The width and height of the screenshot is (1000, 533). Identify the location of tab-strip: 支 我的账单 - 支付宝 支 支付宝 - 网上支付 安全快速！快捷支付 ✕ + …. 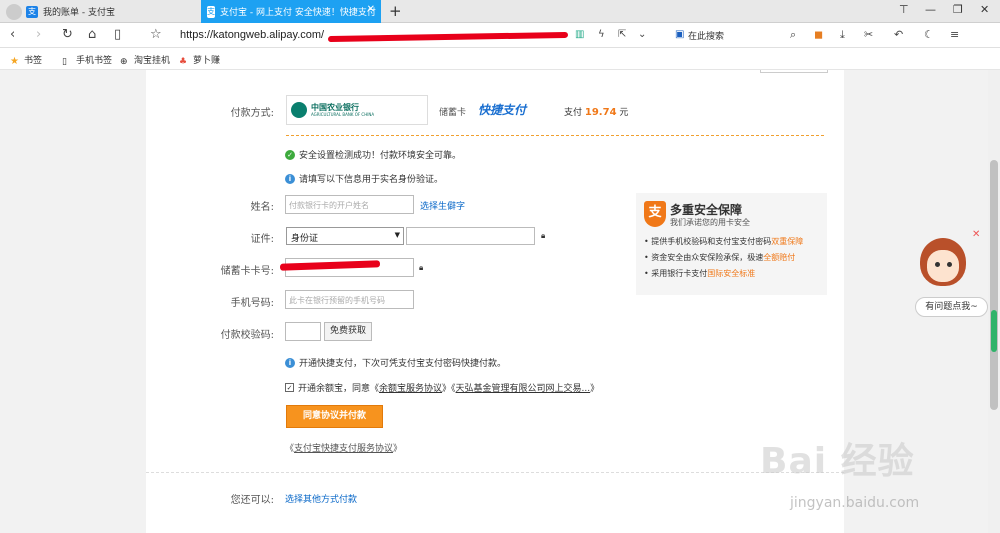
(500, 11).